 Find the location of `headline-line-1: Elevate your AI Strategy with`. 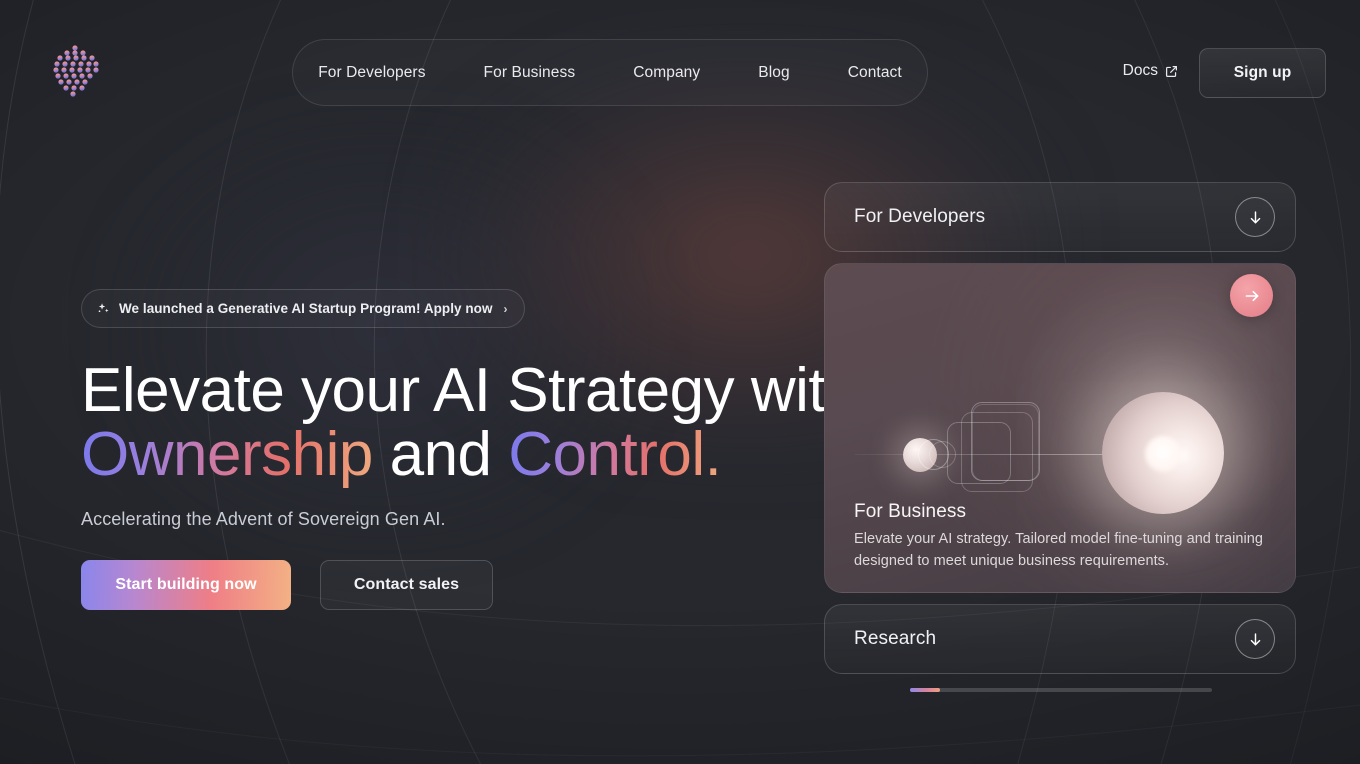

headline-line-1: Elevate your AI Strategy with is located at coordinates (470, 390).